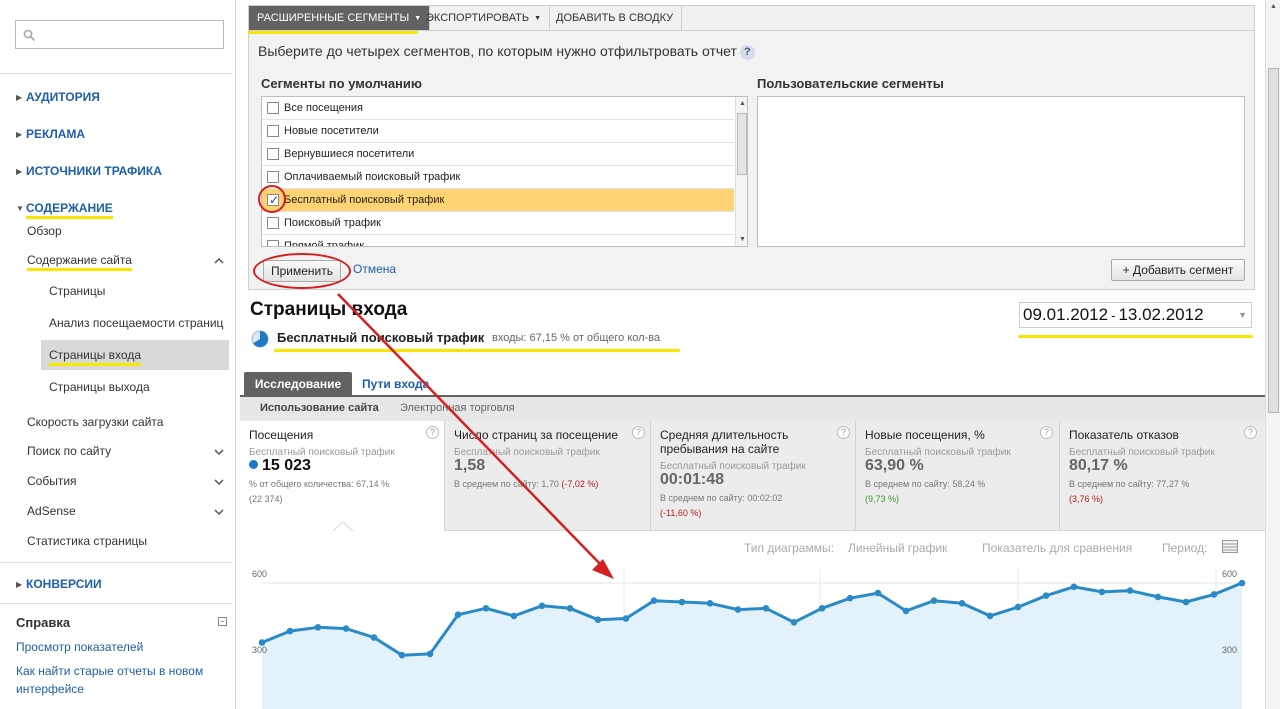  I want to click on collapse-icon: −, so click(222, 621).